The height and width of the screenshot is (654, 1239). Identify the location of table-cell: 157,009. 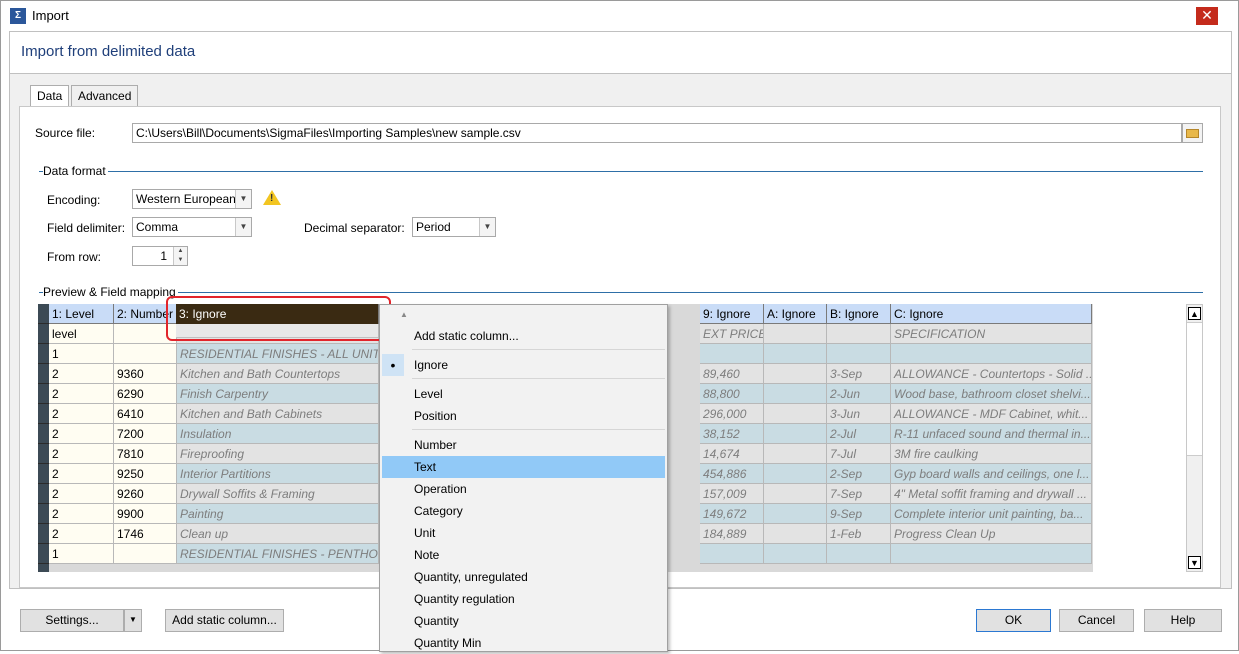
(732, 494).